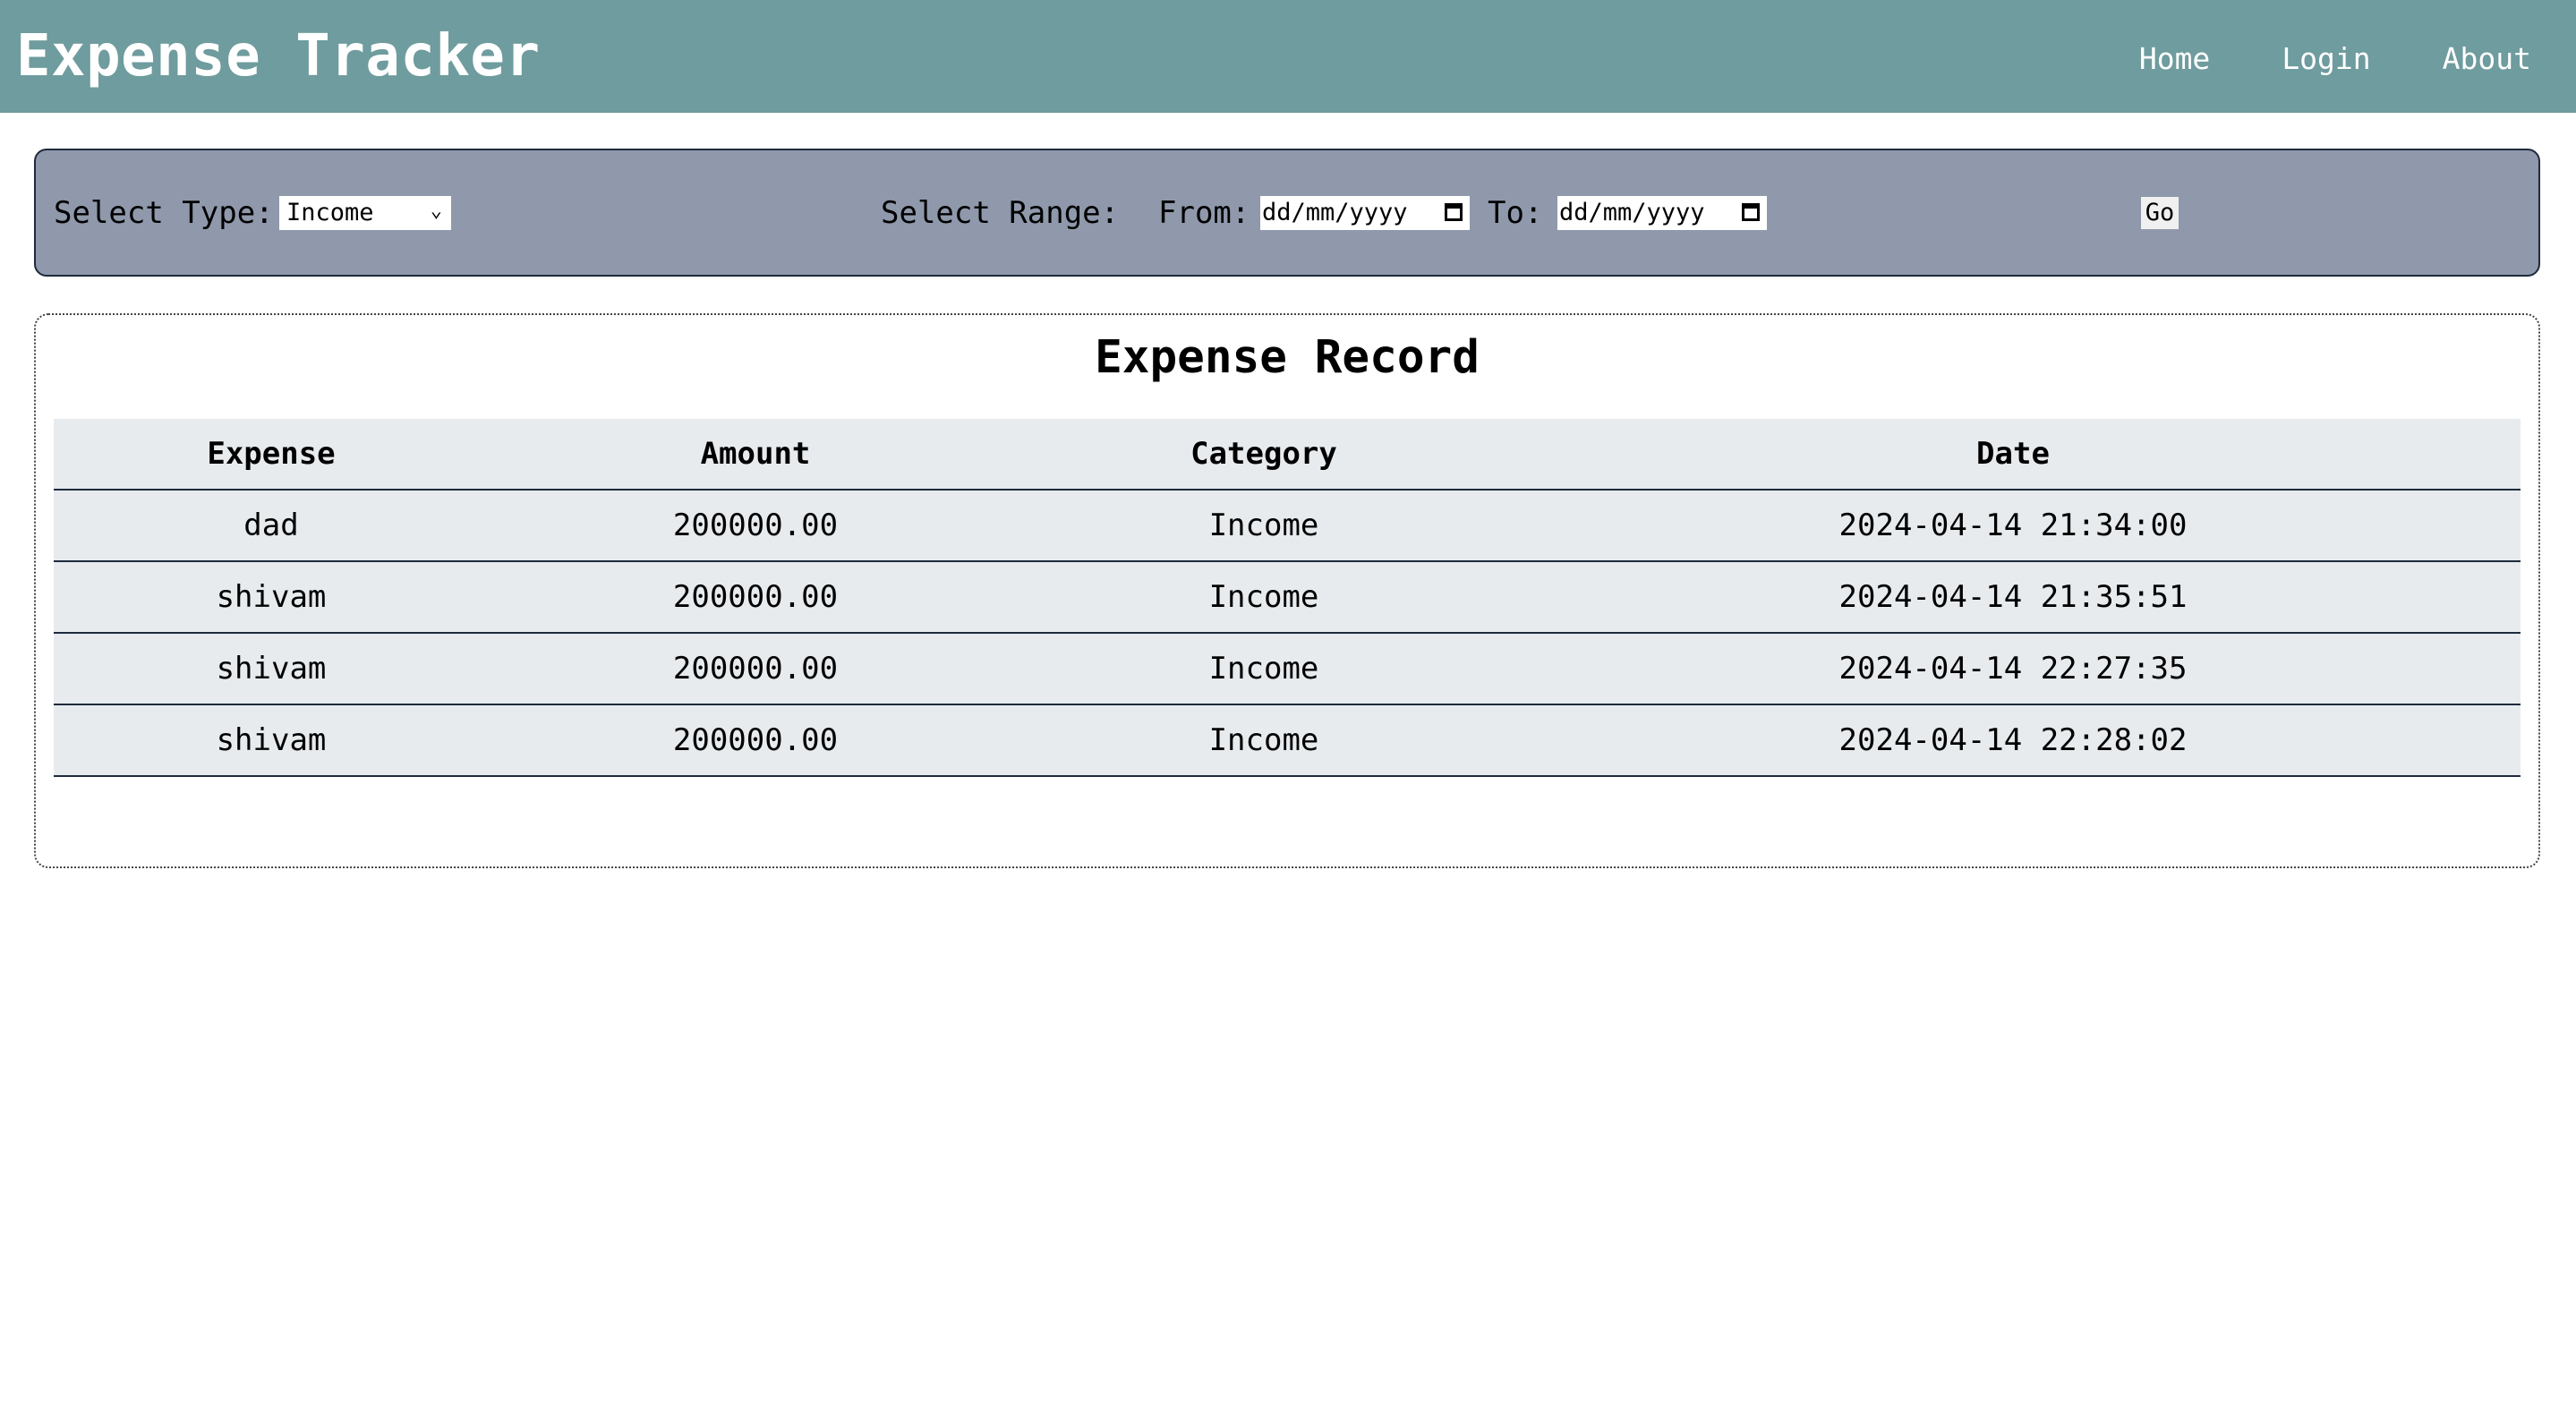 The width and height of the screenshot is (2576, 1425). Describe the element at coordinates (2013, 526) in the screenshot. I see `cell-date: 2024-04-14 21:34:00` at that location.